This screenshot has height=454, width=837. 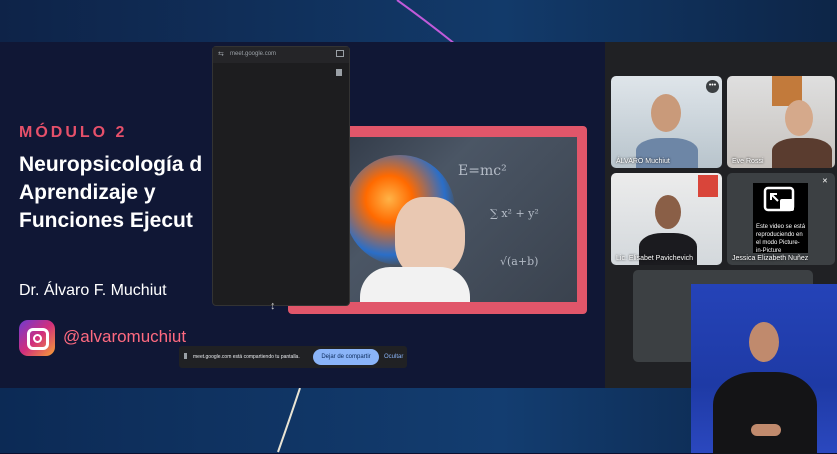 I want to click on camera-icon, so click(x=340, y=53).